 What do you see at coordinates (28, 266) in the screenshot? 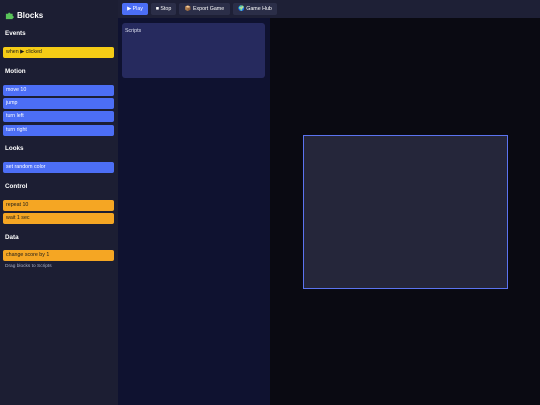
I see `drag-hint: Drag blocks to Scripts` at bounding box center [28, 266].